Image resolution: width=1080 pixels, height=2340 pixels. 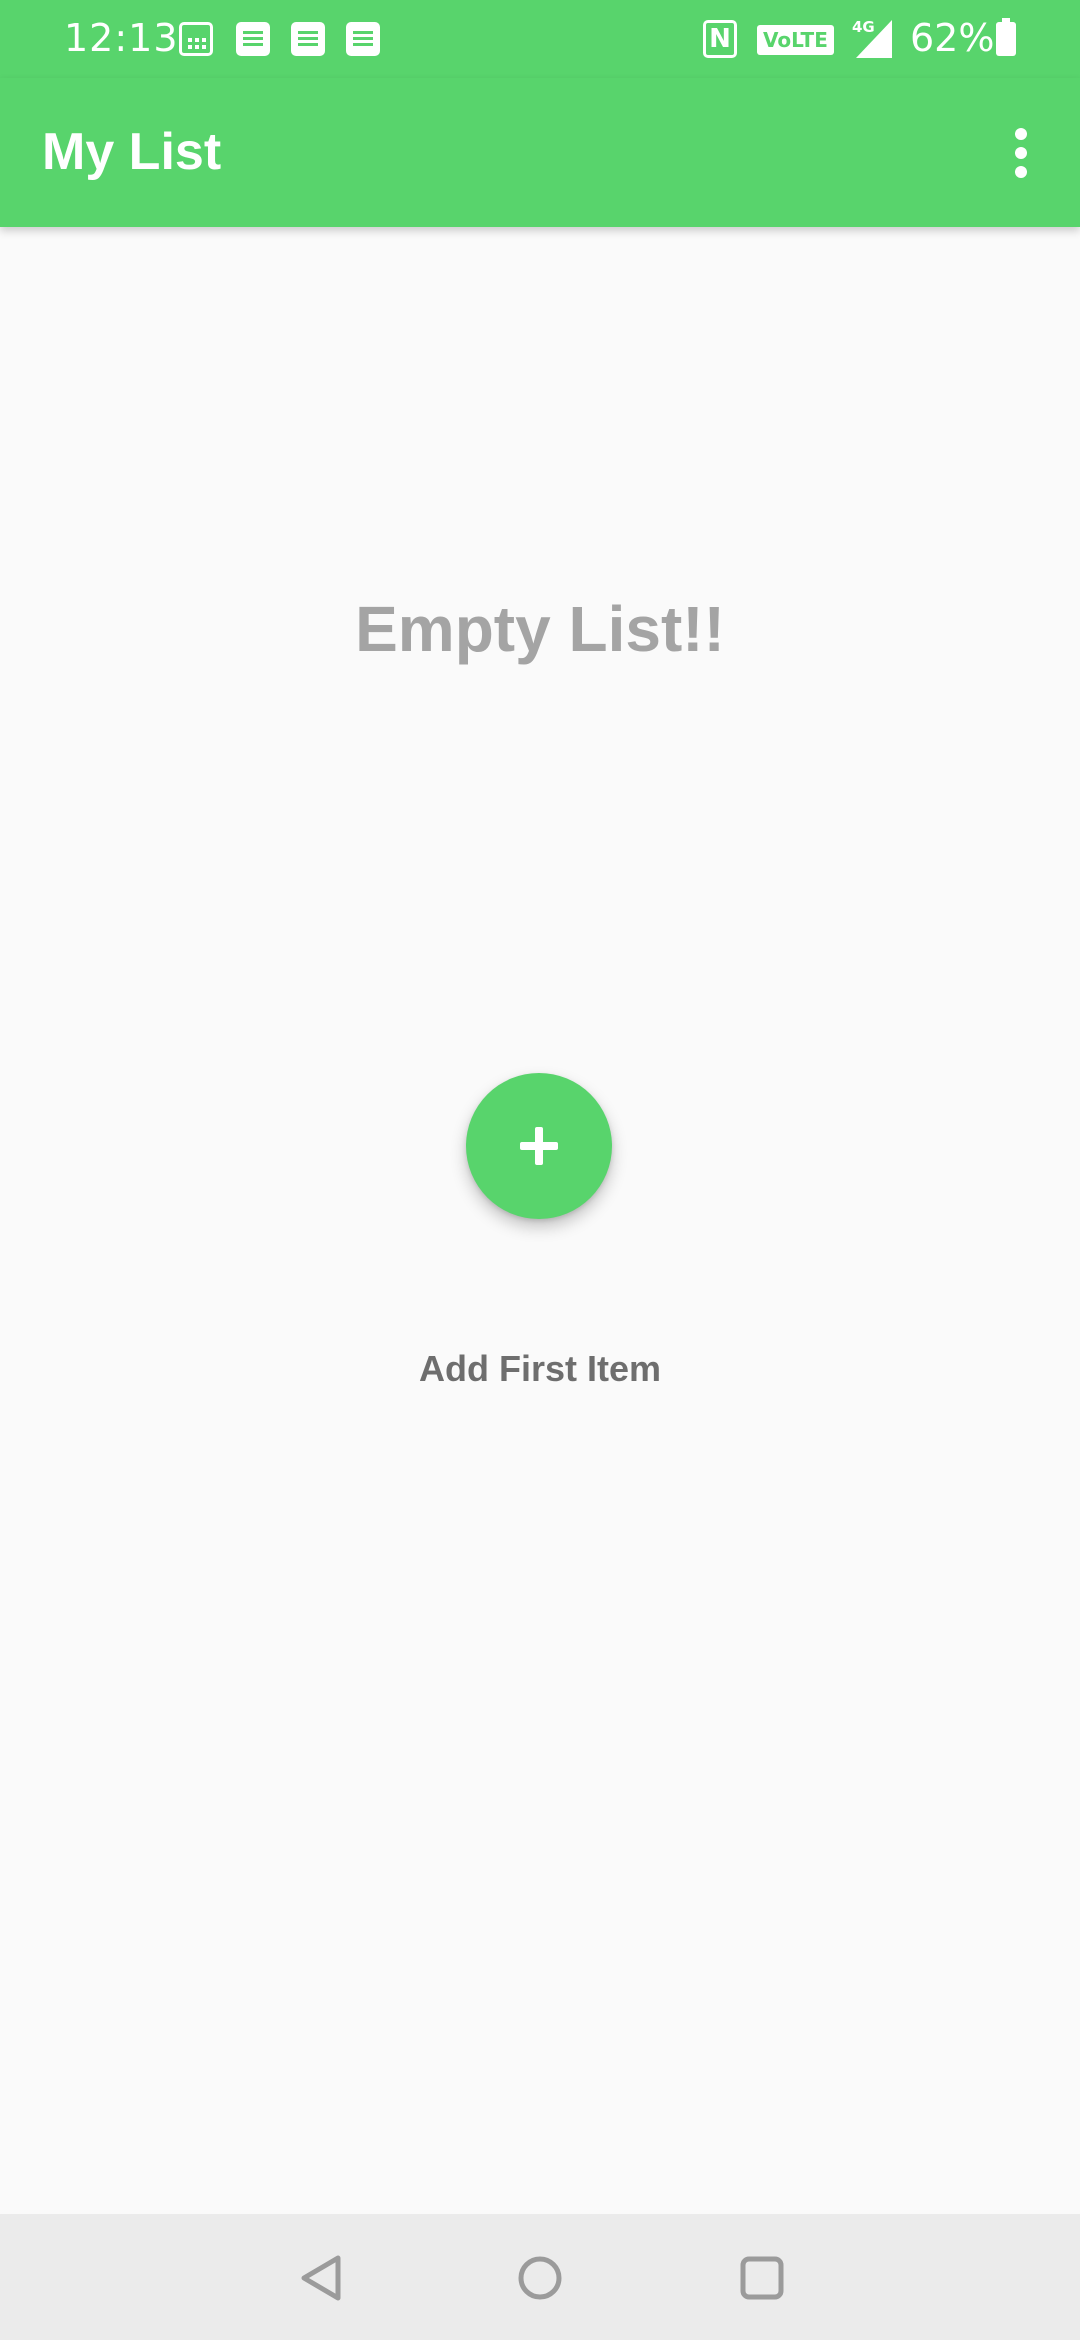 What do you see at coordinates (539, 1368) in the screenshot?
I see `add-first-item-label: Add First Item` at bounding box center [539, 1368].